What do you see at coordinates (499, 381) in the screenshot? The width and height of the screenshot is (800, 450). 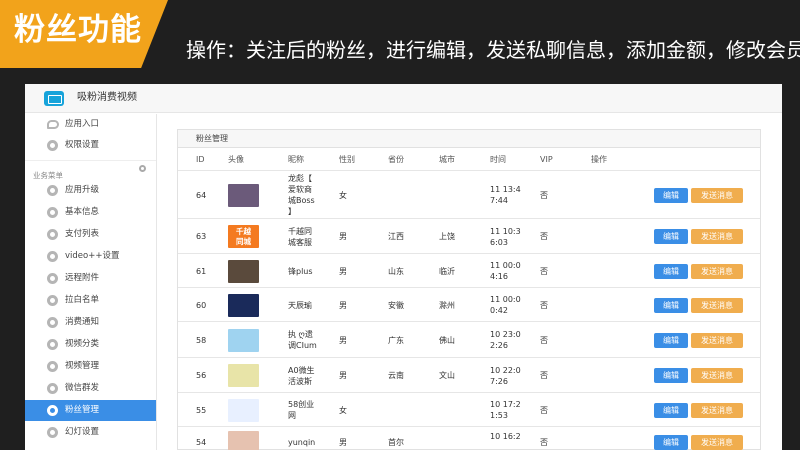 I see `fan-time-line: 7:26` at bounding box center [499, 381].